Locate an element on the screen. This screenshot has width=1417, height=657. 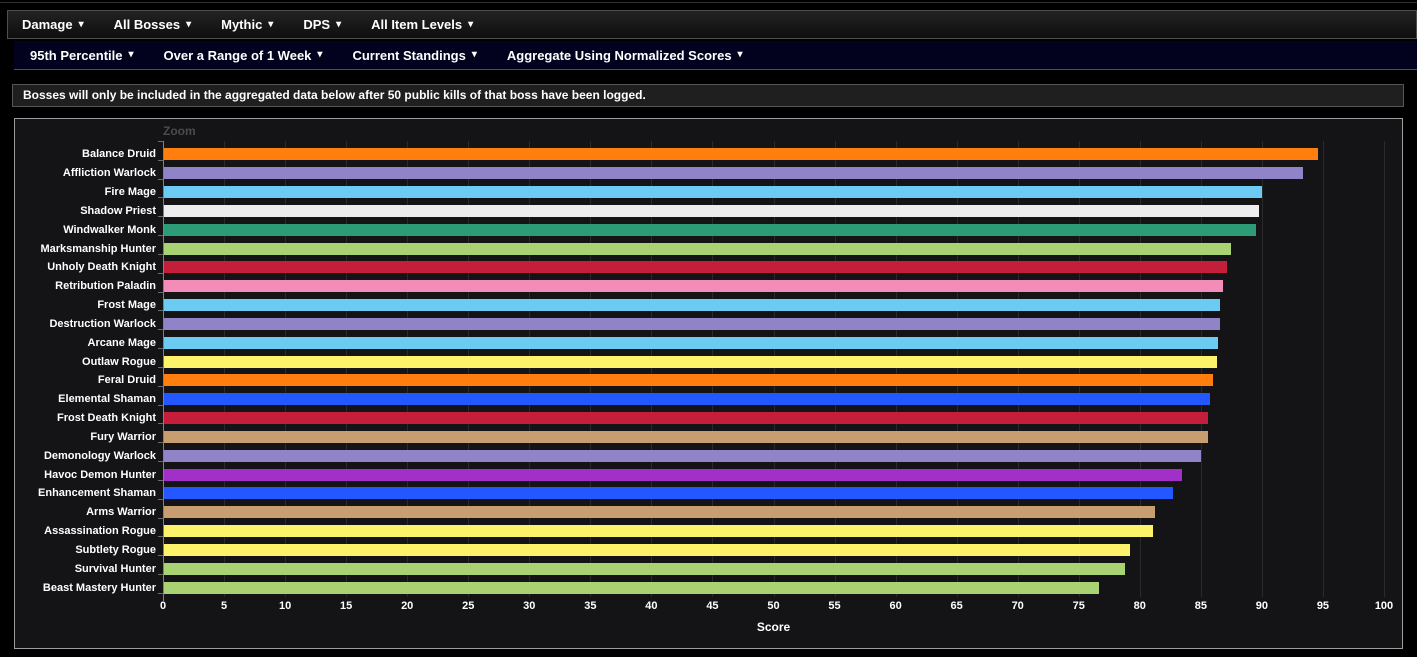
bar-subtlety-rogue is located at coordinates (647, 549).